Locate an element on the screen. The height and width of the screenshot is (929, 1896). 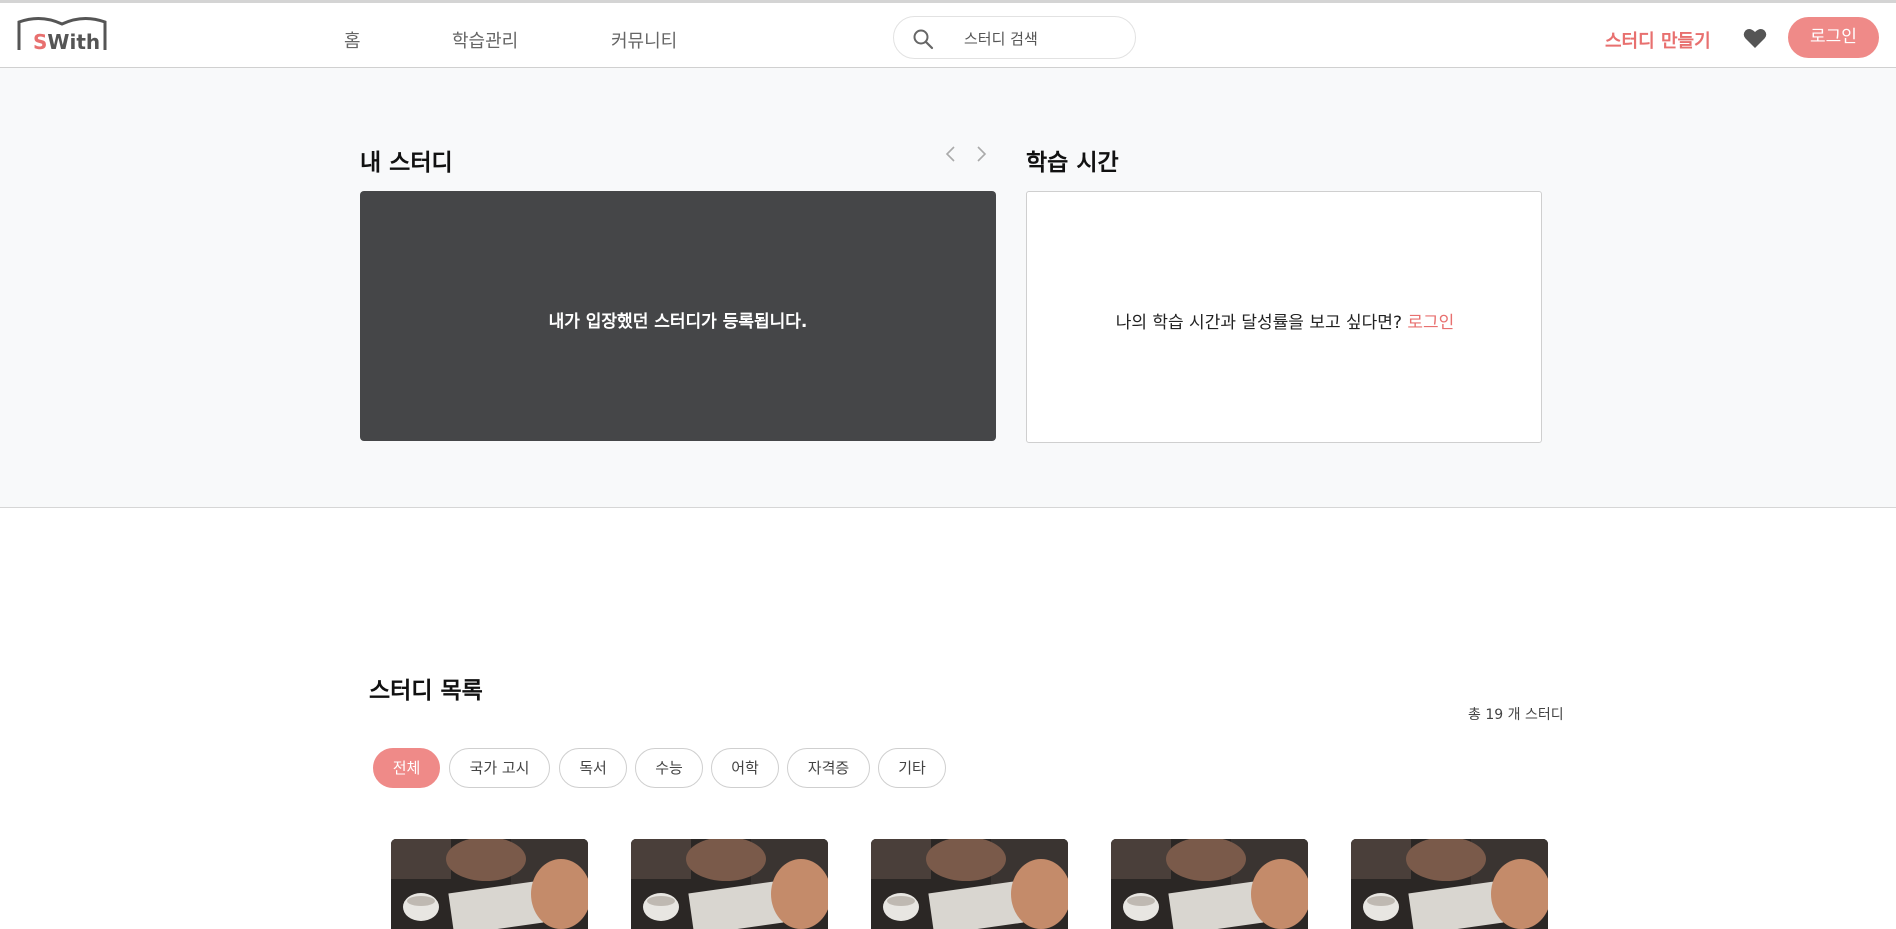
study-time-card: 나의 학습 시간과 달성률을 보고 싶다면? 로그인 is located at coordinates (1284, 317).